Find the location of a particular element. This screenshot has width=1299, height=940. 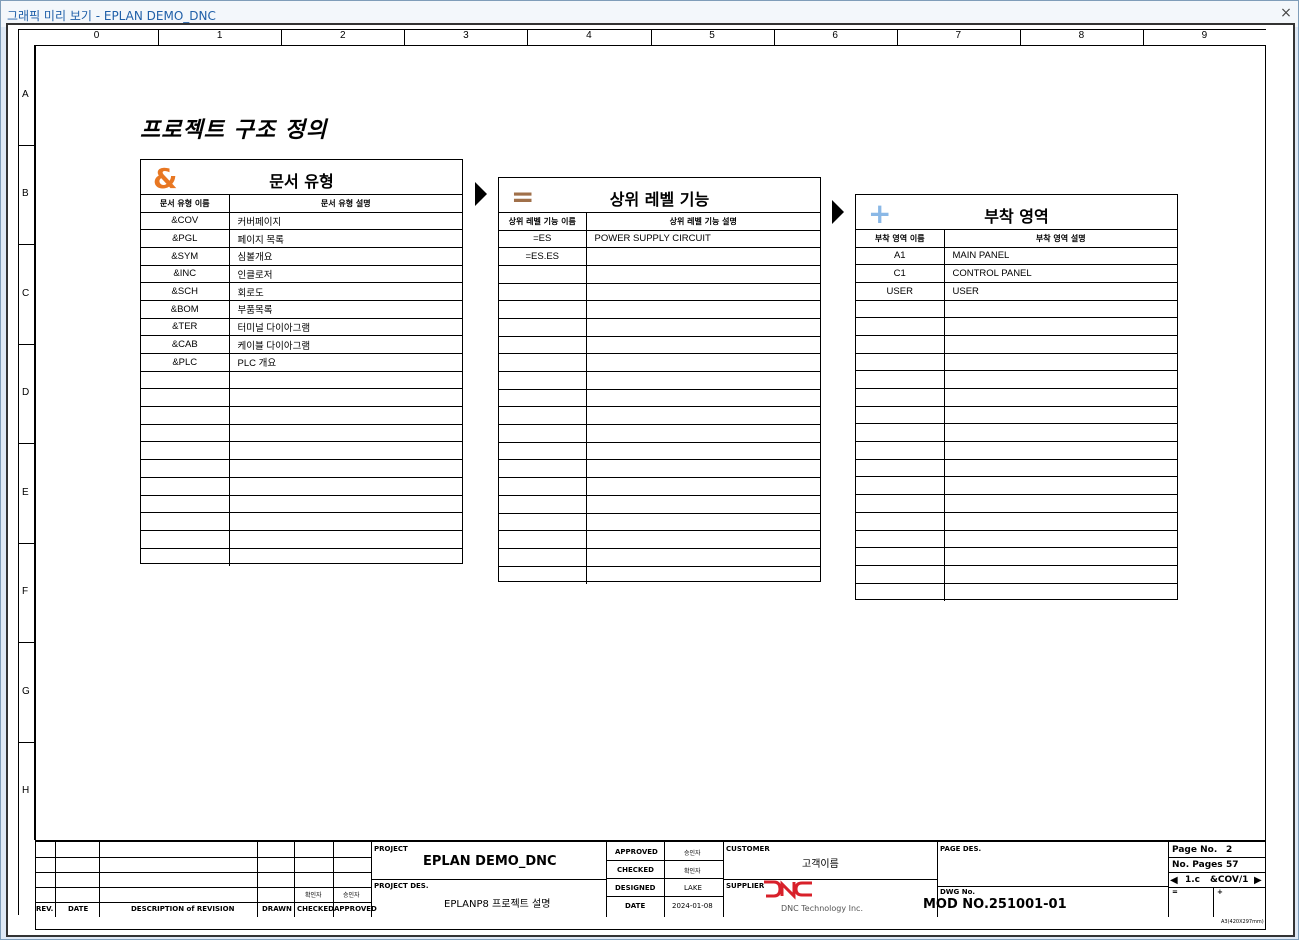

row-description-cell: 케이블 다이아그램 is located at coordinates (345, 344).